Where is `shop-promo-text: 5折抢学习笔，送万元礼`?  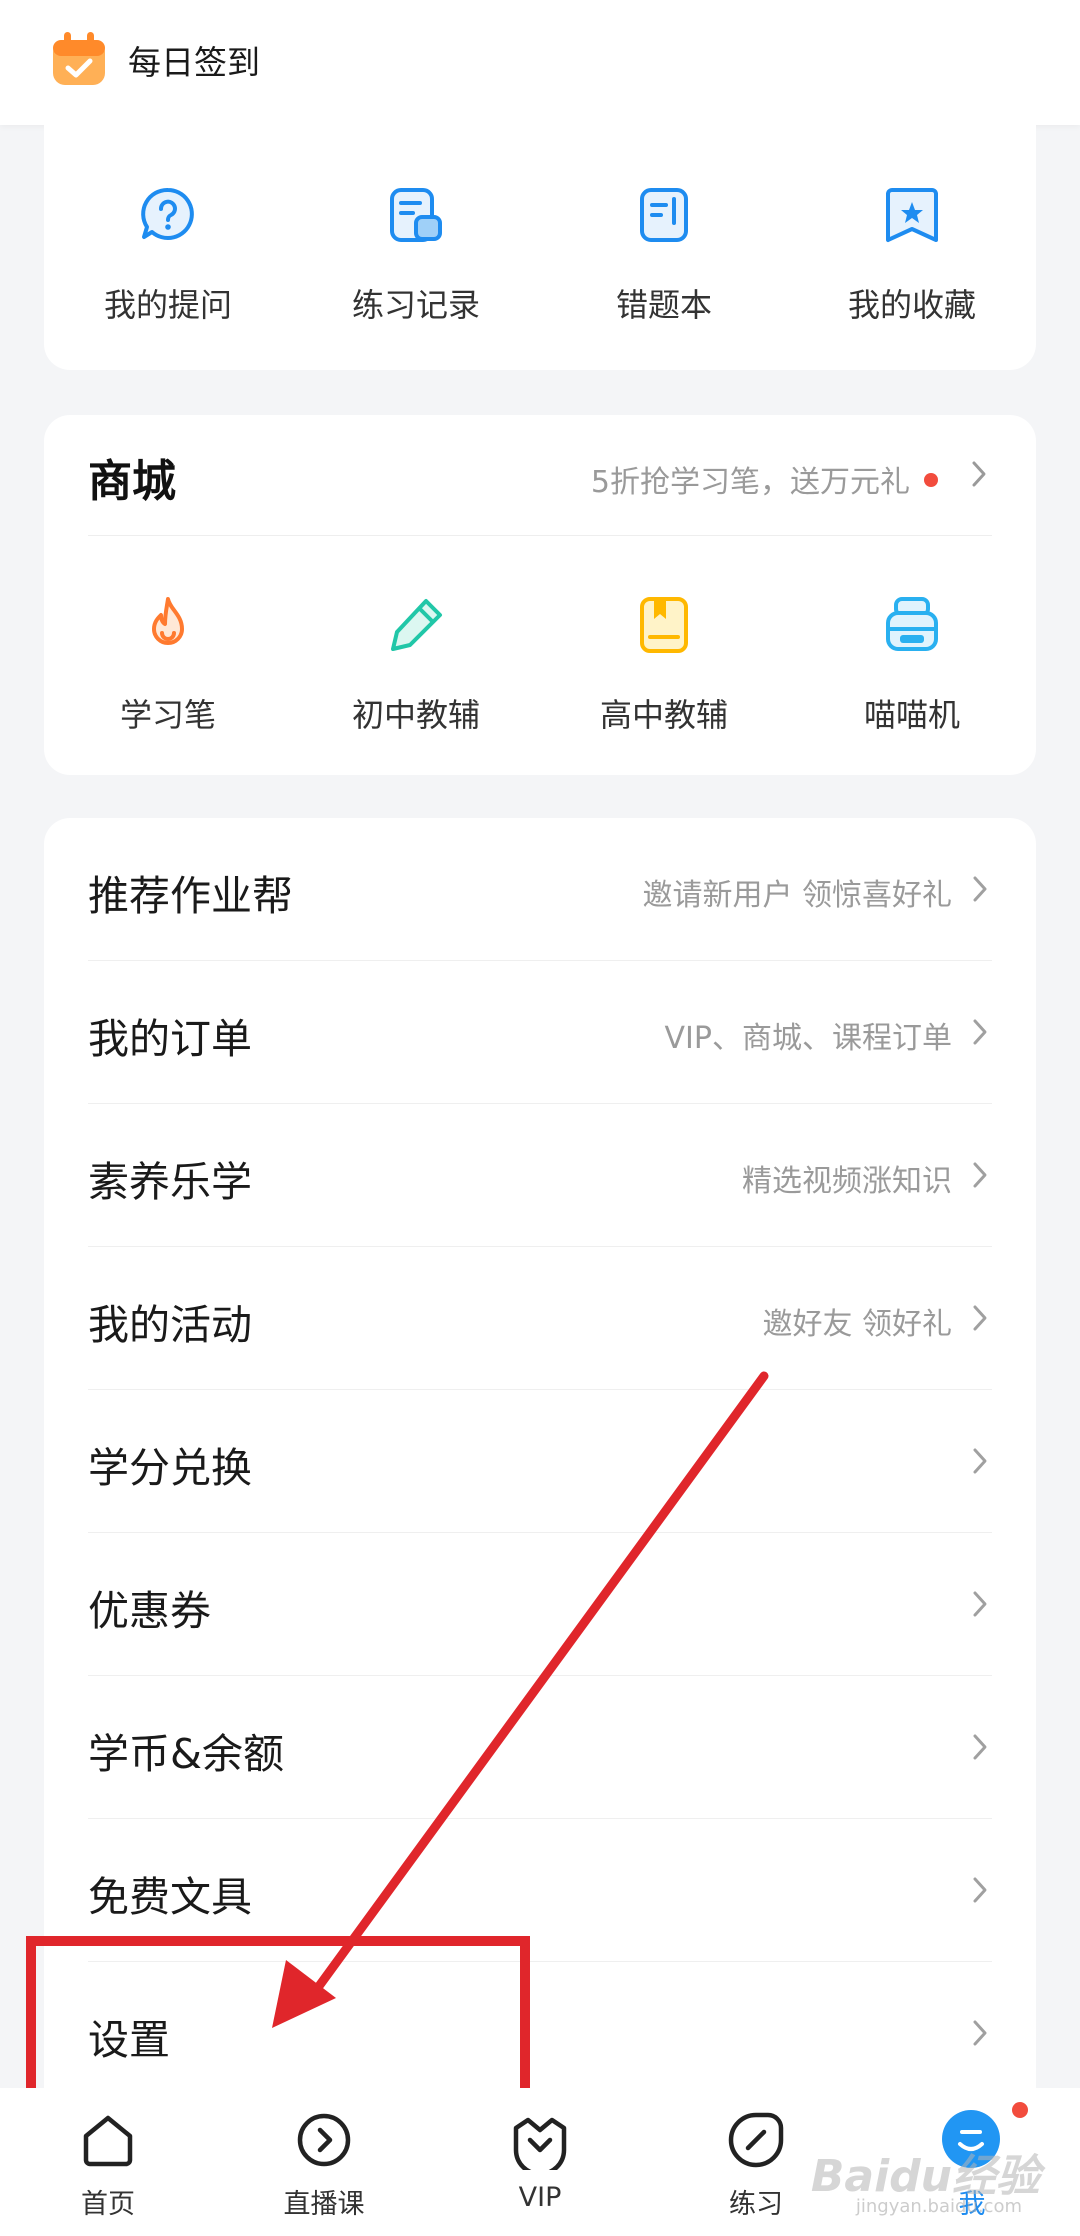 shop-promo-text: 5折抢学习笔，送万元礼 is located at coordinates (750, 479).